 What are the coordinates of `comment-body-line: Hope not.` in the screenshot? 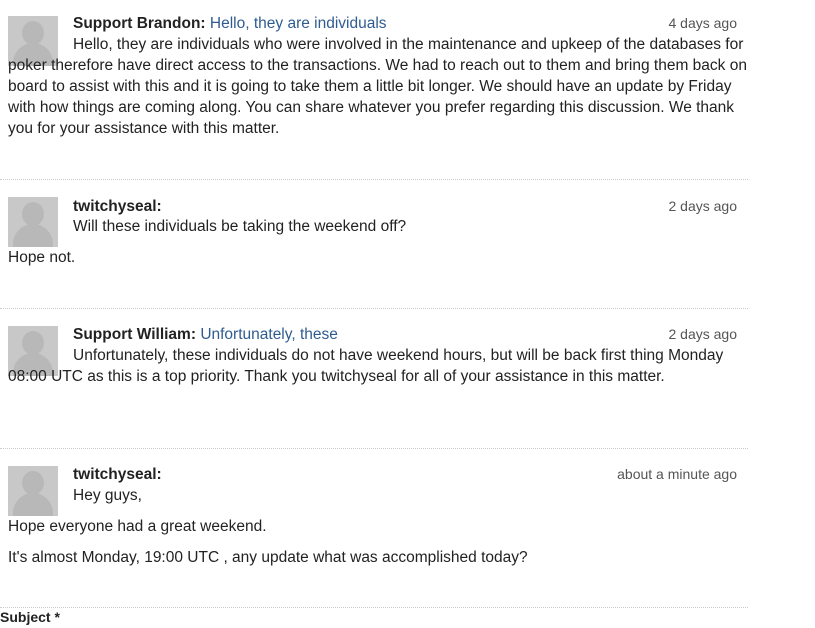 It's located at (42, 257).